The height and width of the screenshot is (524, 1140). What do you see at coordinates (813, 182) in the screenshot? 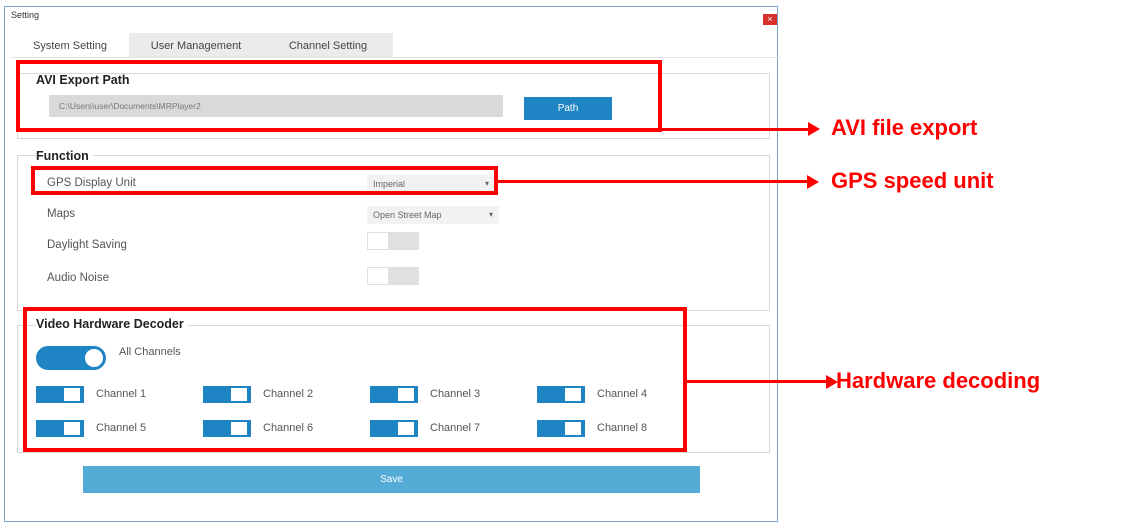
I see `gps-arrow-head` at bounding box center [813, 182].